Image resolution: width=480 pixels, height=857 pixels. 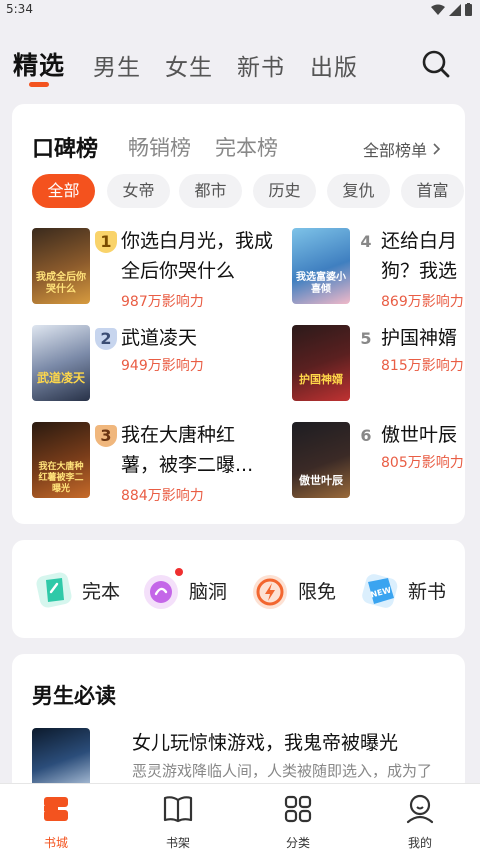 What do you see at coordinates (63, 191) in the screenshot?
I see `chip-all: 全部` at bounding box center [63, 191].